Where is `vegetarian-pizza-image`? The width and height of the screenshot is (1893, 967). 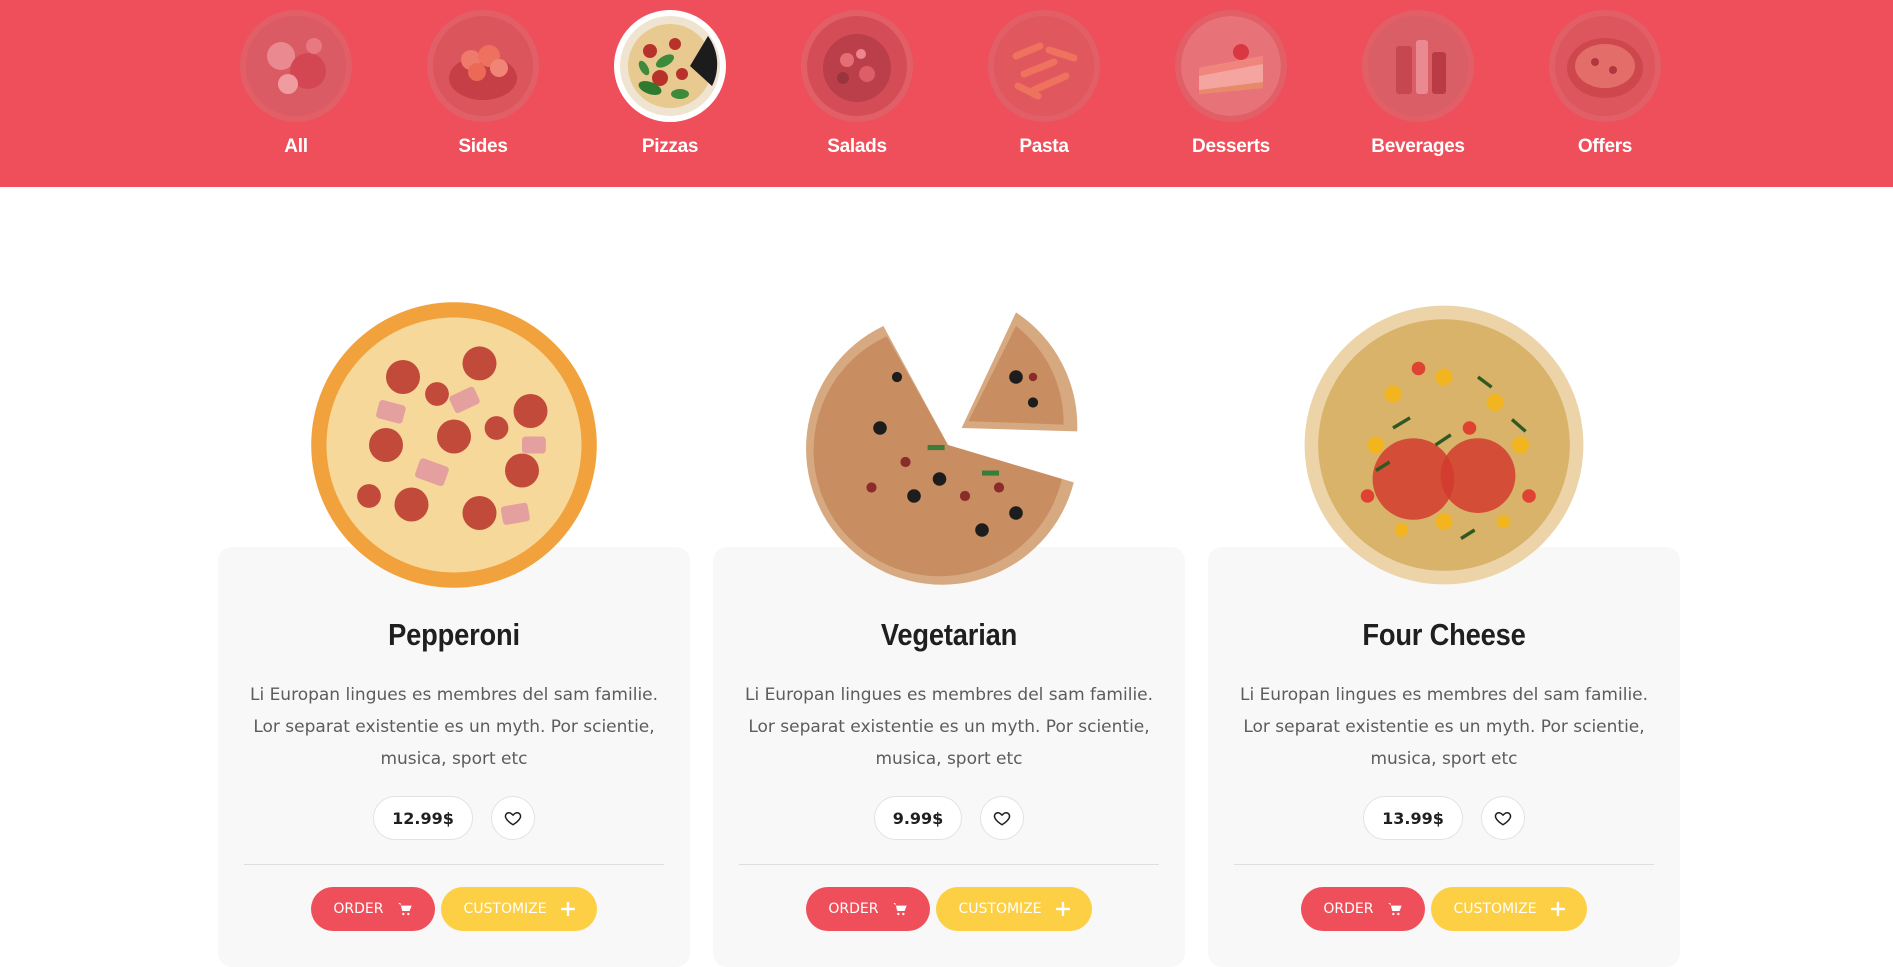
vegetarian-pizza-image is located at coordinates (948, 445).